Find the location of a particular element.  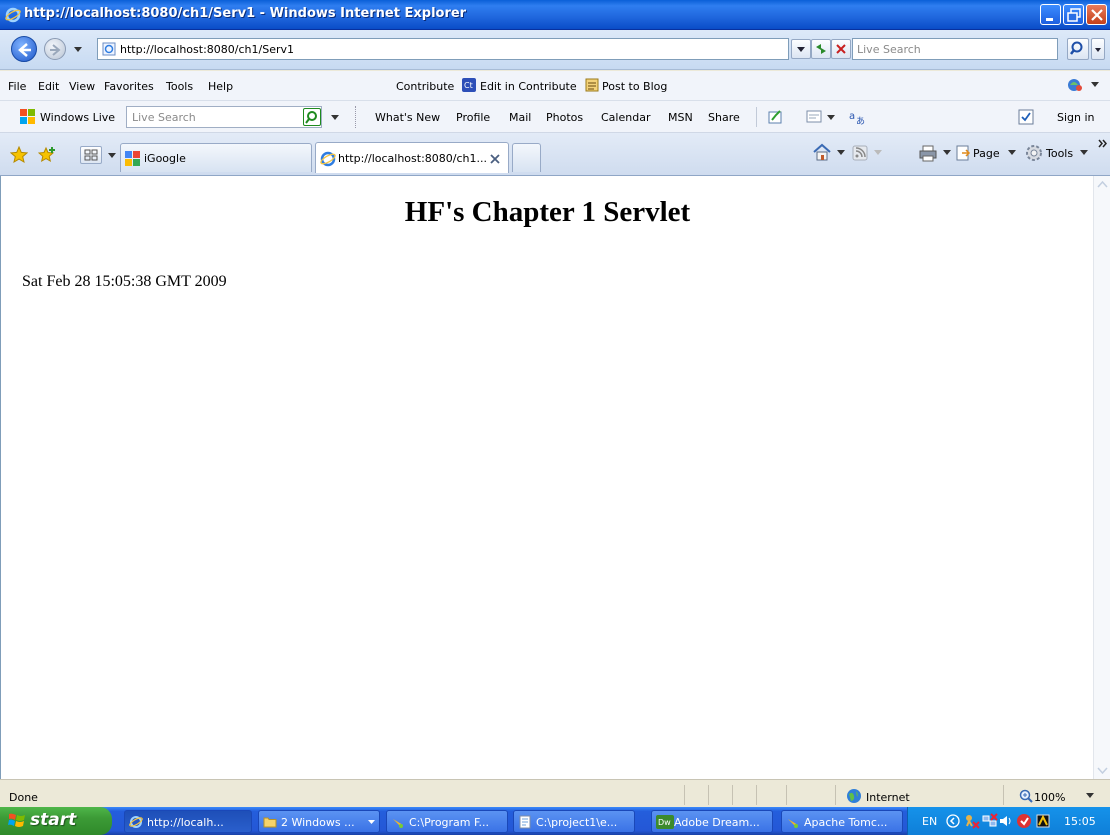

menu-file: File is located at coordinates (17, 86).